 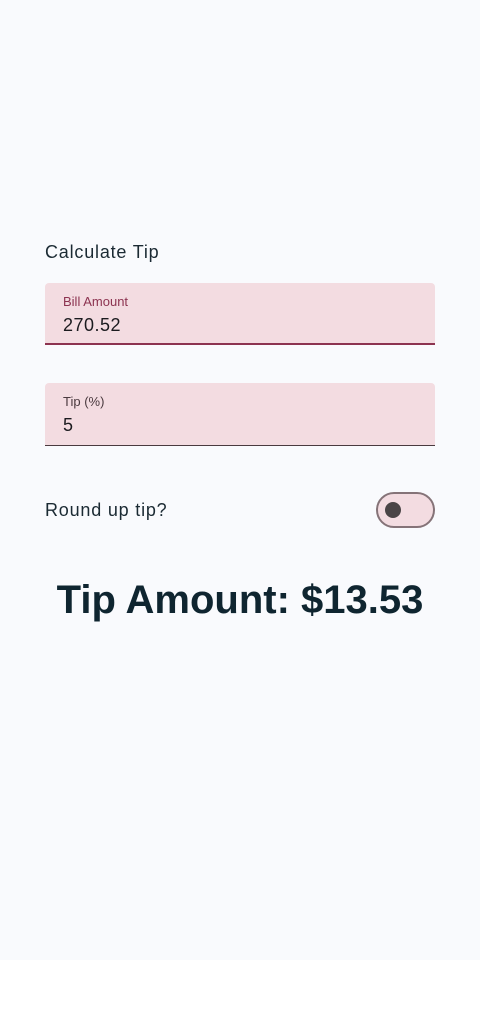 What do you see at coordinates (393, 510) in the screenshot?
I see `switch-thumb` at bounding box center [393, 510].